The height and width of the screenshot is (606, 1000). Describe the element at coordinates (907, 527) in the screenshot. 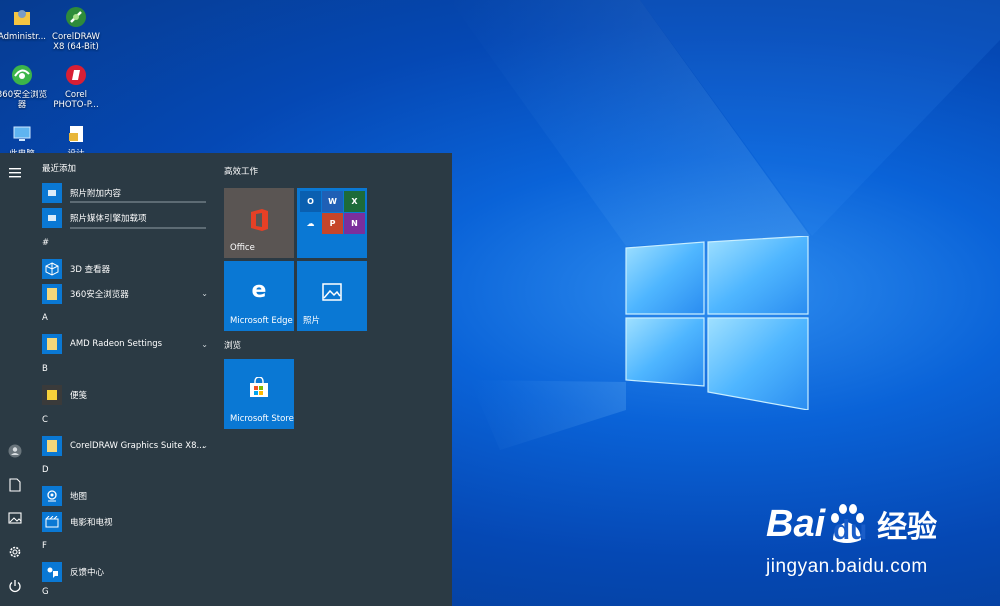

I see `watermark-cn: 经验` at that location.